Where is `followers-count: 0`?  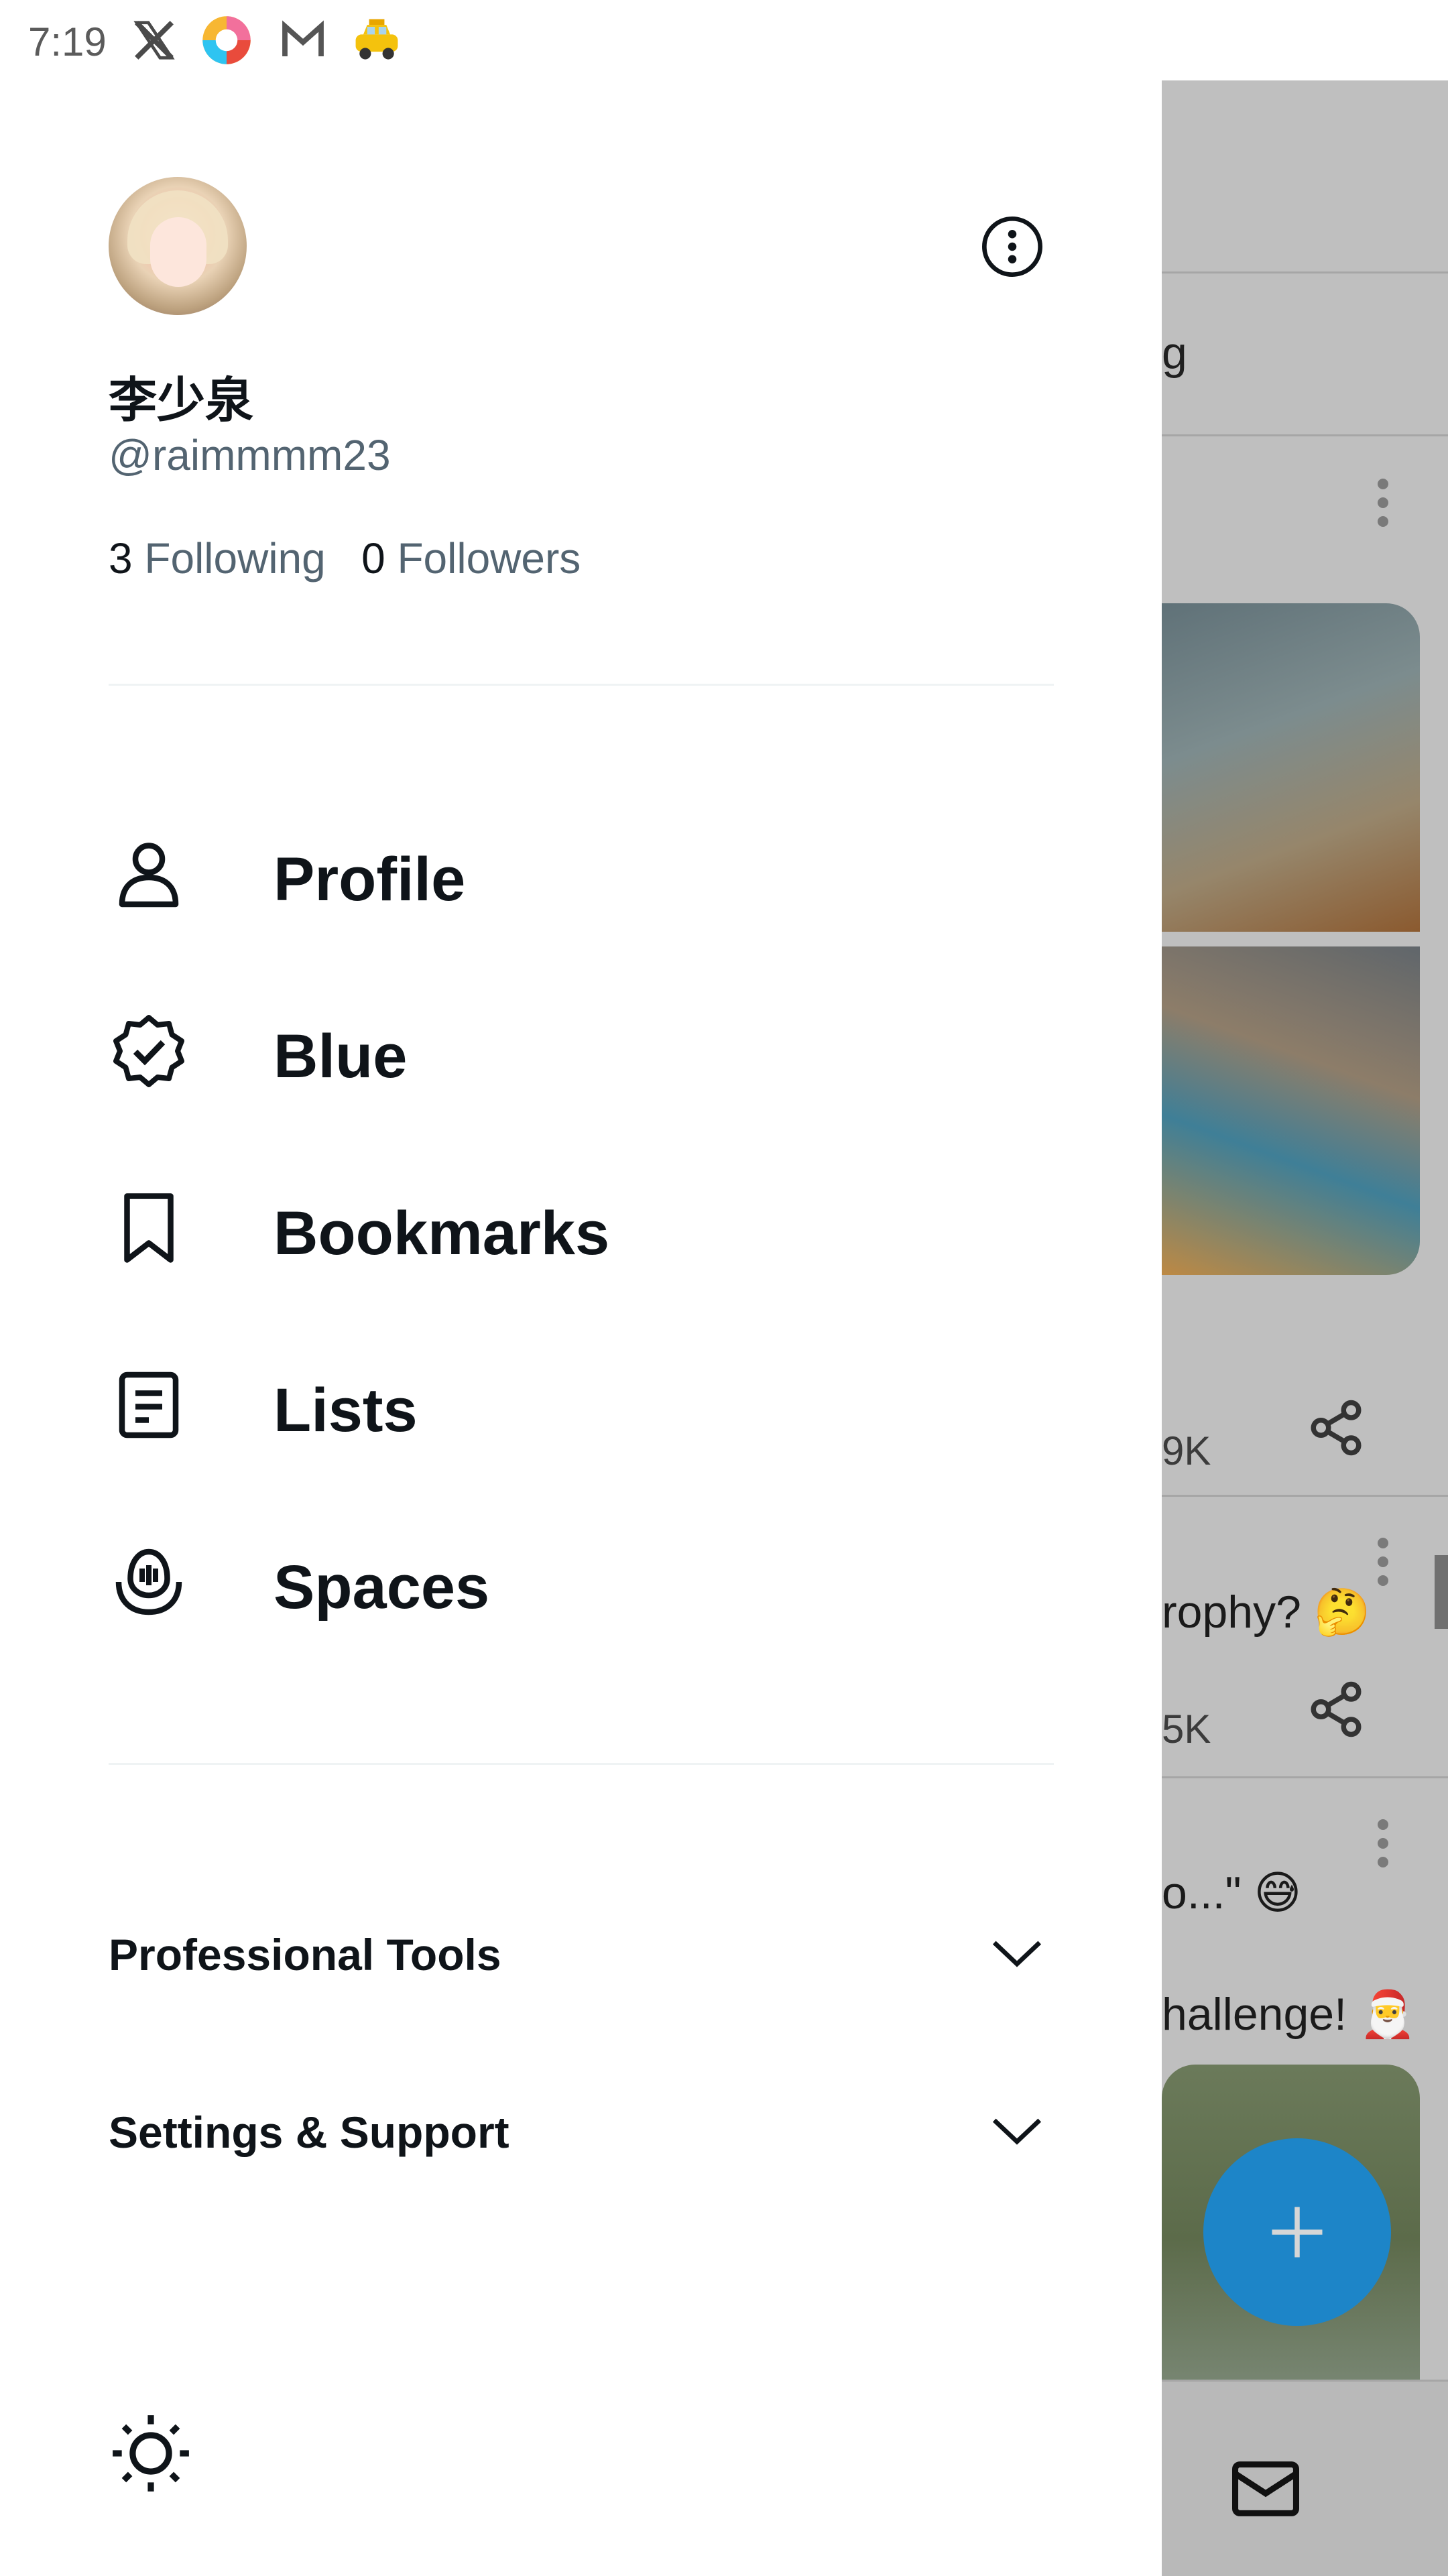
followers-count: 0 is located at coordinates (373, 558).